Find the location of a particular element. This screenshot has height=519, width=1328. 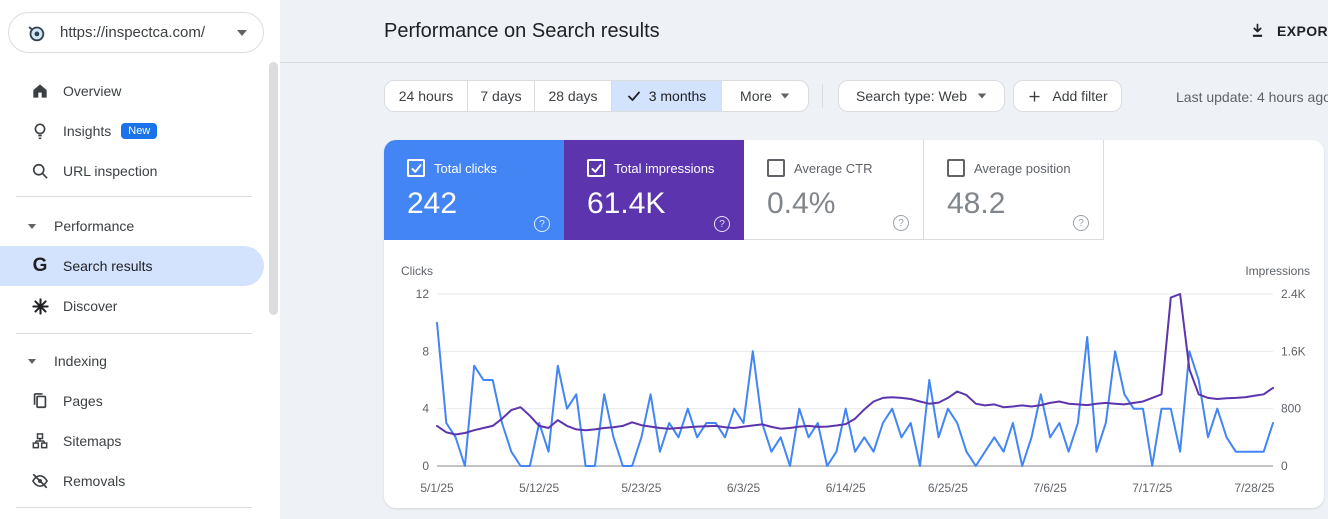

sidebar-item-search-results: G Search results is located at coordinates (132, 266).